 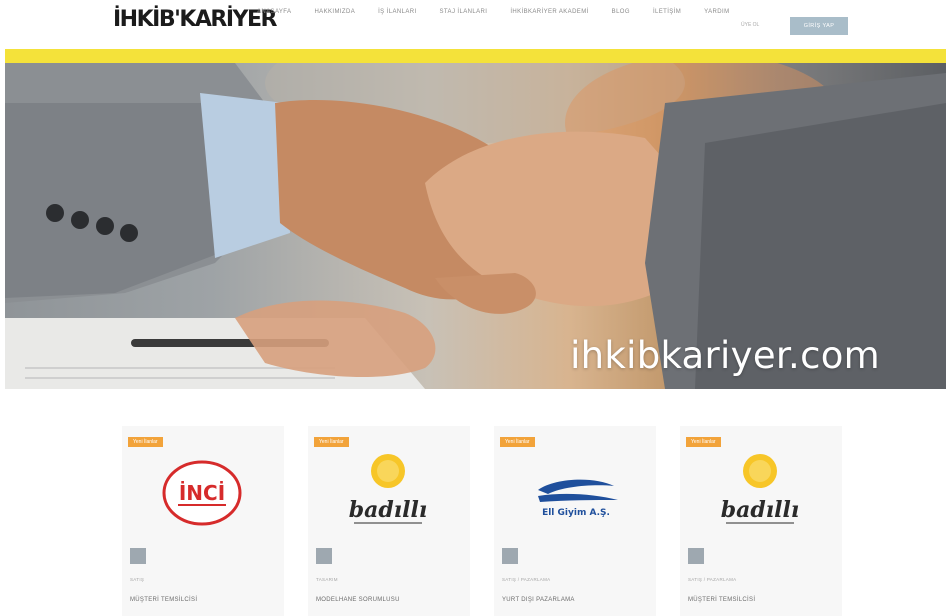 I want to click on company-logo-inci: İNCİ, so click(x=202, y=493).